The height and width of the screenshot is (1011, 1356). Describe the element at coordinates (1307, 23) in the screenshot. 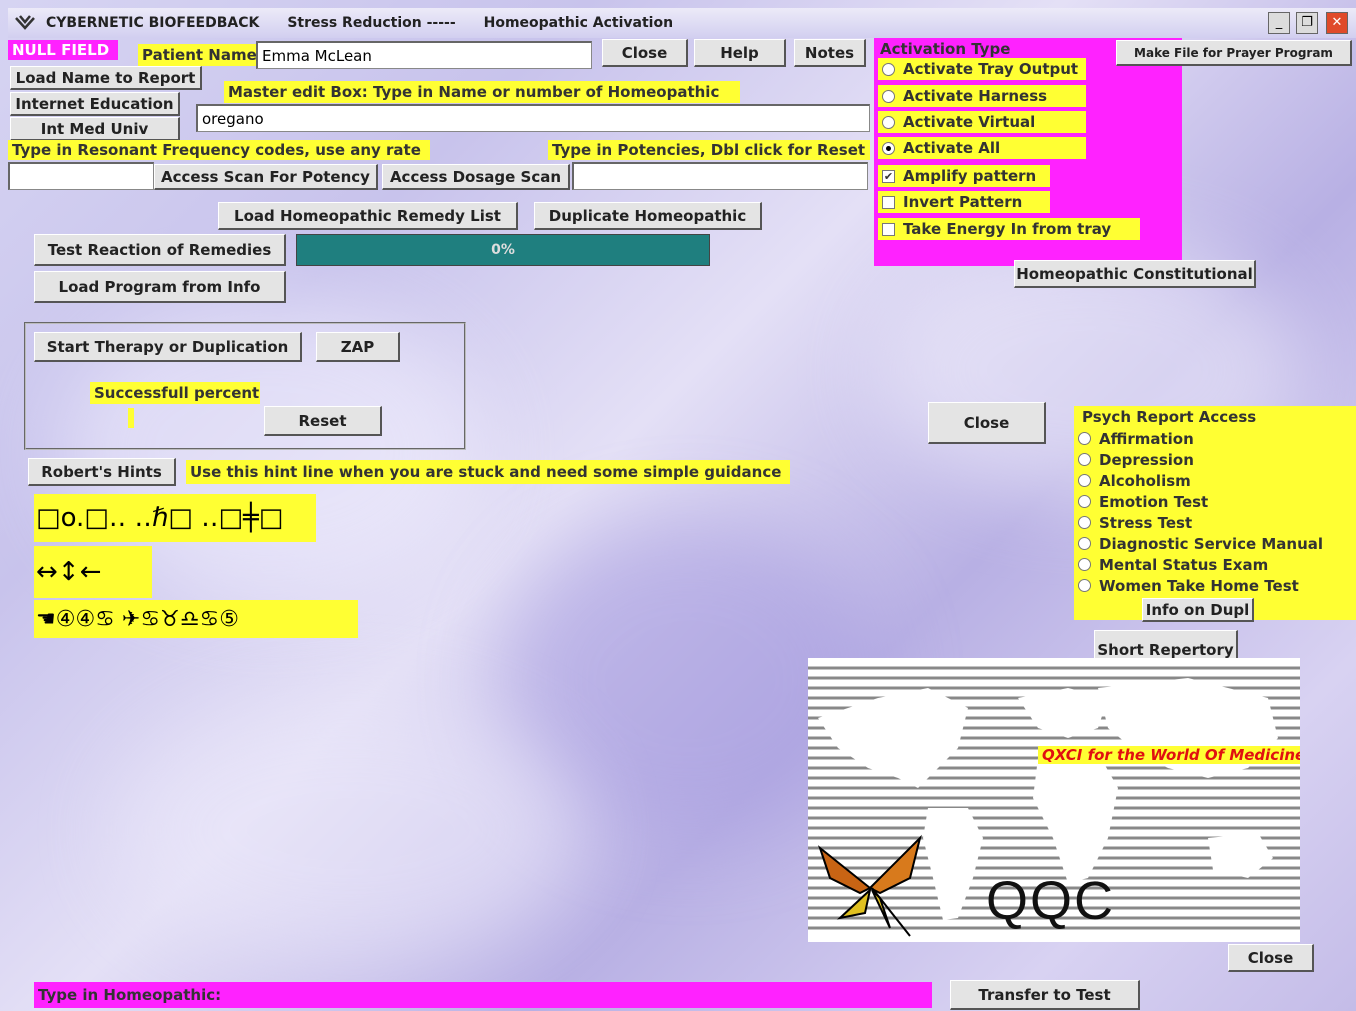

I see `restore-button: ❐` at that location.